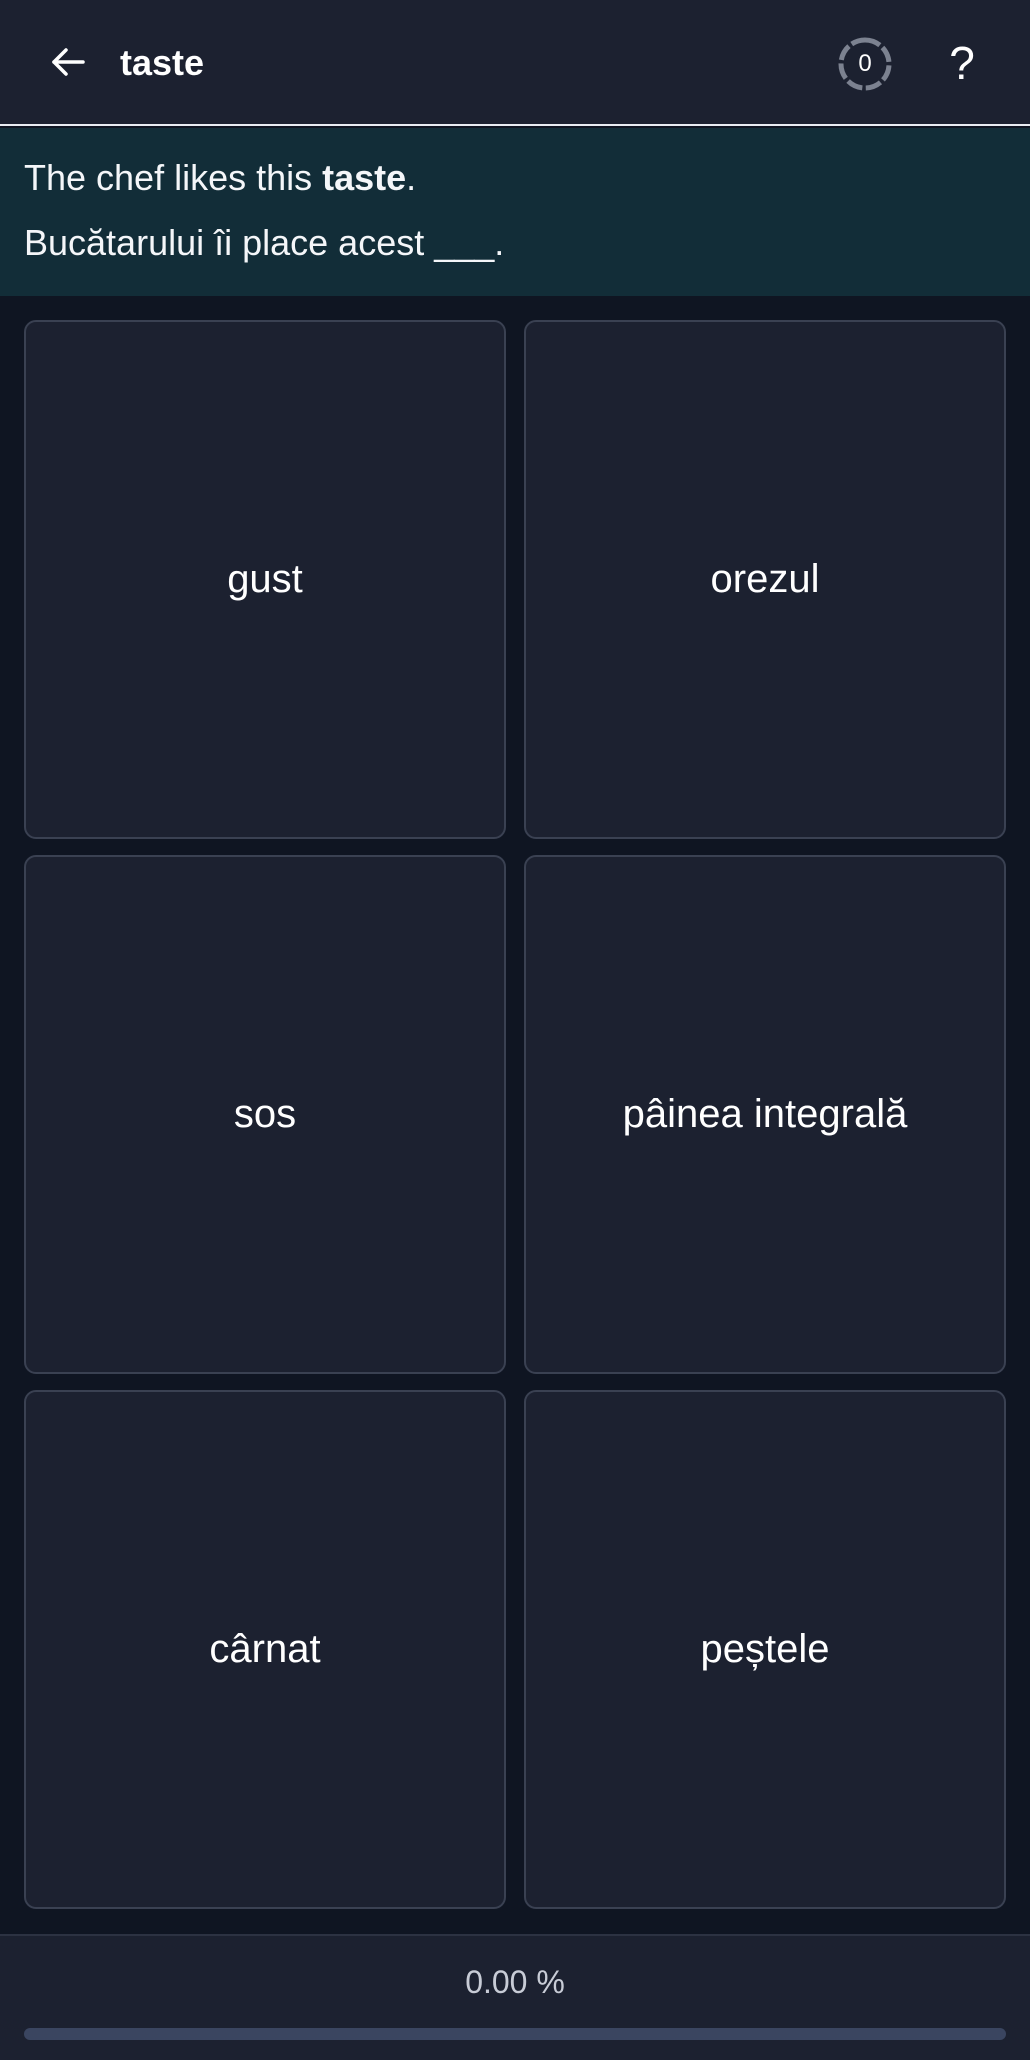  I want to click on answer-option: peștele, so click(765, 1649).